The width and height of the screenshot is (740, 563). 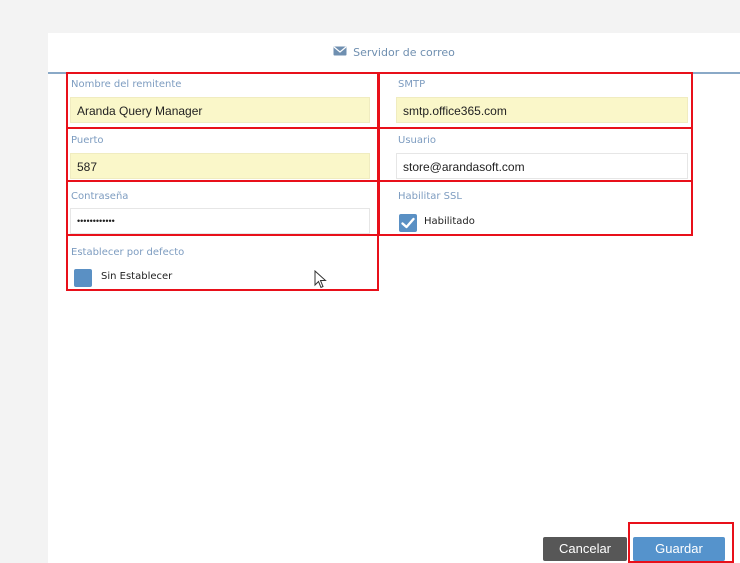 What do you see at coordinates (222, 100) in the screenshot?
I see `highlight-box-sender` at bounding box center [222, 100].